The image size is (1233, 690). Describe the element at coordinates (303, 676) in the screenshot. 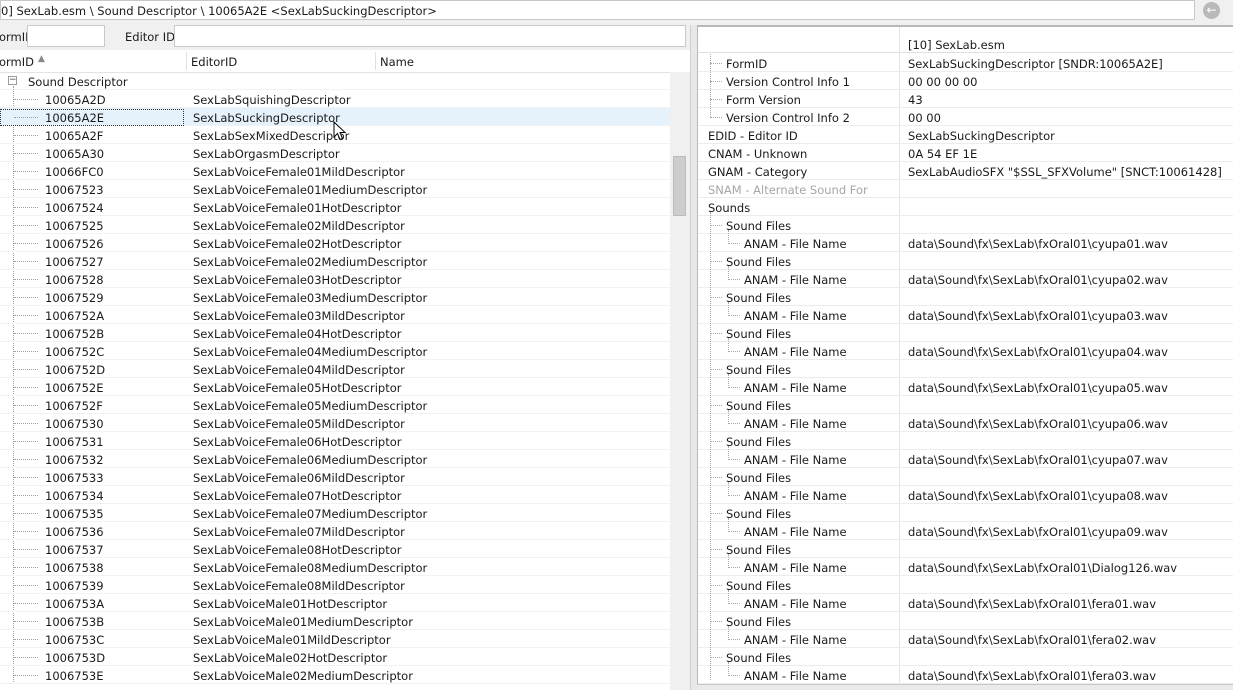

I see `record-editorid: SexLabVoiceMale02MediumDescriptor` at that location.